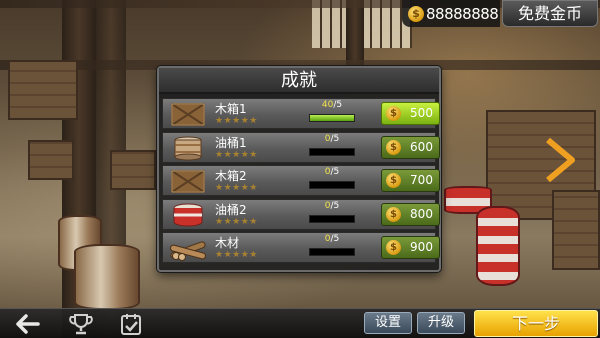  Describe the element at coordinates (462, 13) in the screenshot. I see `coin-amount: 88888888` at that location.